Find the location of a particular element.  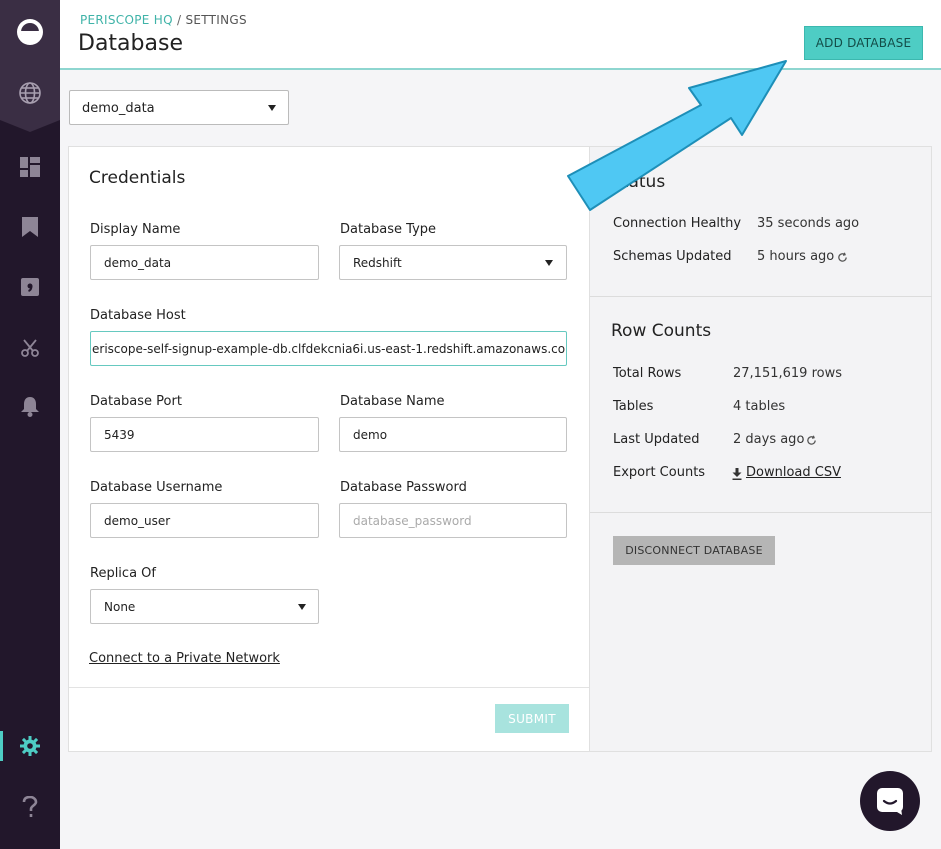

export-counts-label: Export Counts is located at coordinates (659, 472).